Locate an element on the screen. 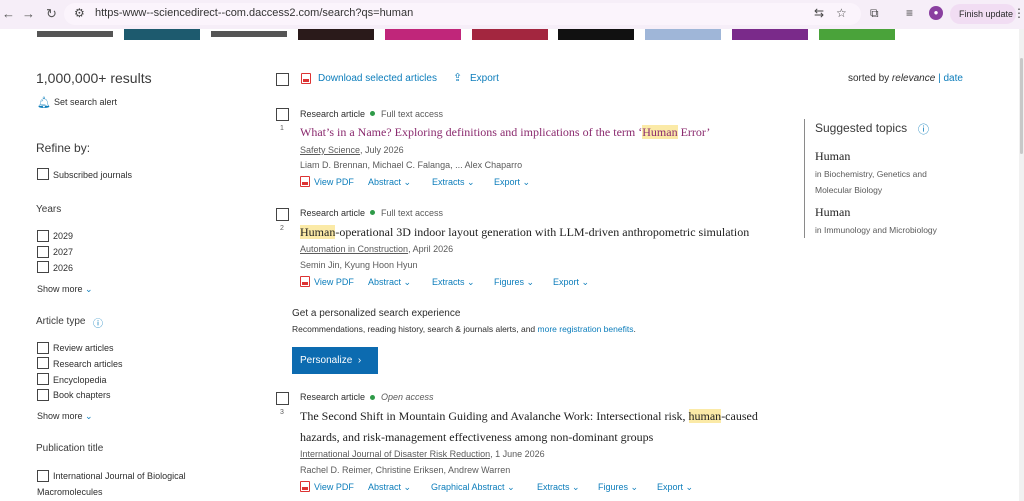  publication-label: International Journal of Biological is located at coordinates (119, 476).